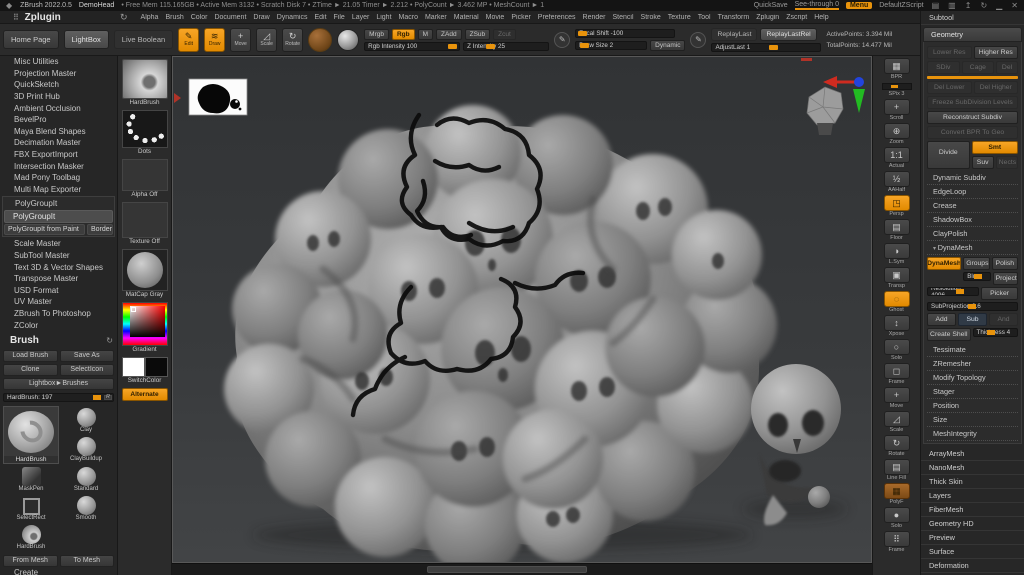 The height and width of the screenshot is (575, 1024). What do you see at coordinates (58, 314) in the screenshot?
I see `zplugin-item-zbrush-to-photoshop: ZBrush To Photoshop` at bounding box center [58, 314].